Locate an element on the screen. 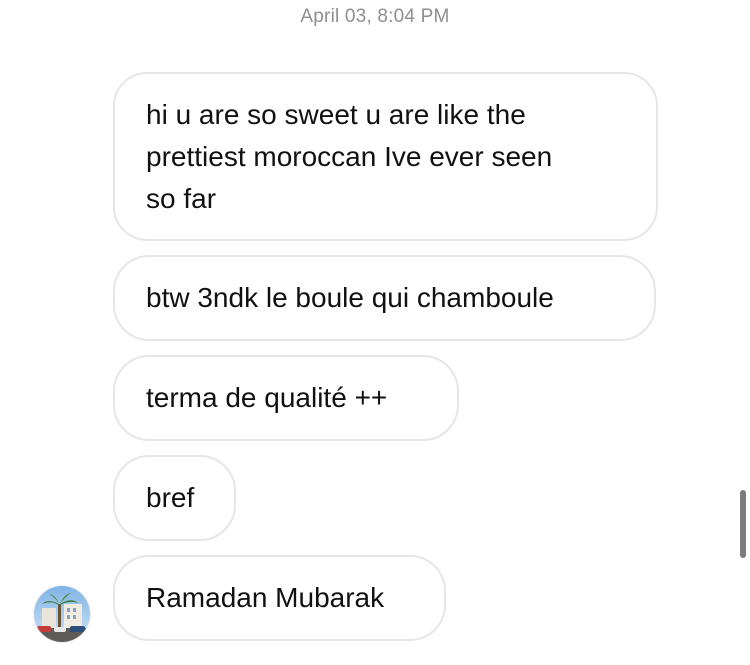 The width and height of the screenshot is (750, 665). message-timestamp: April 03, 8:04 PM is located at coordinates (375, 16).